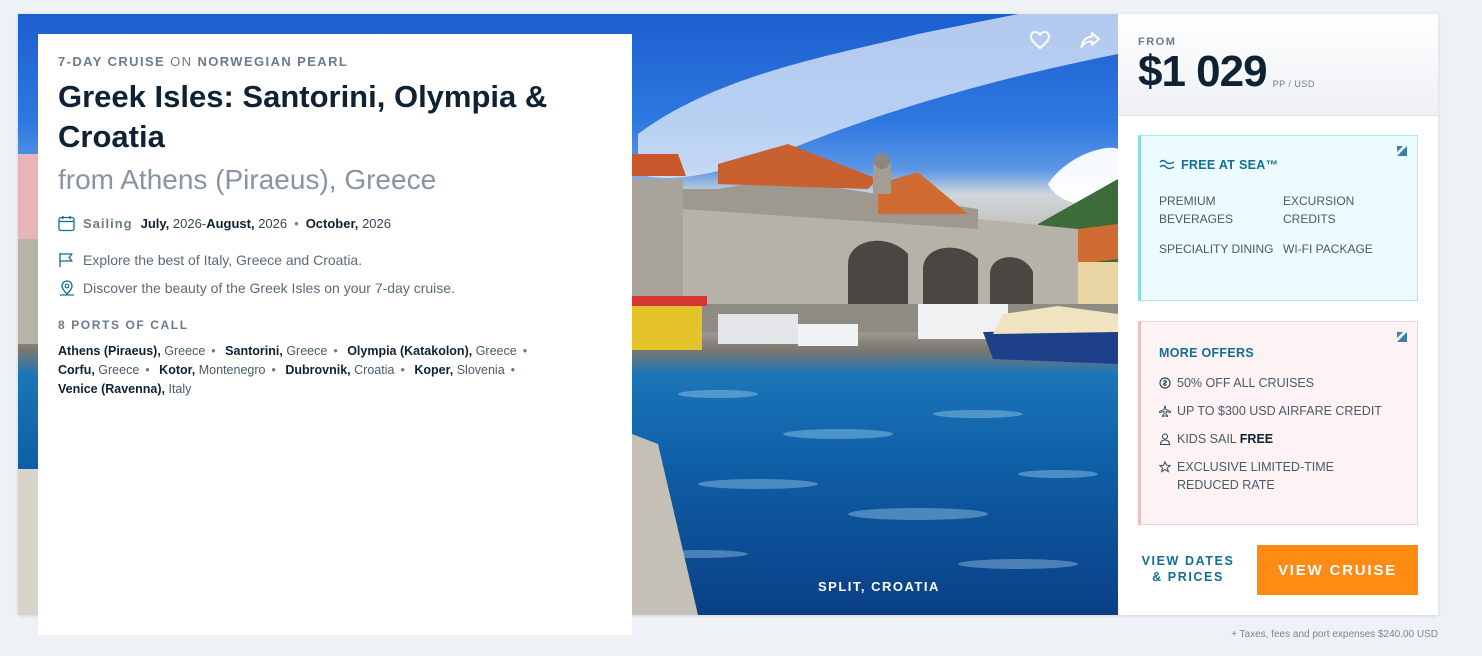  I want to click on ship-name: NORWEGIAN PEARL, so click(273, 61).